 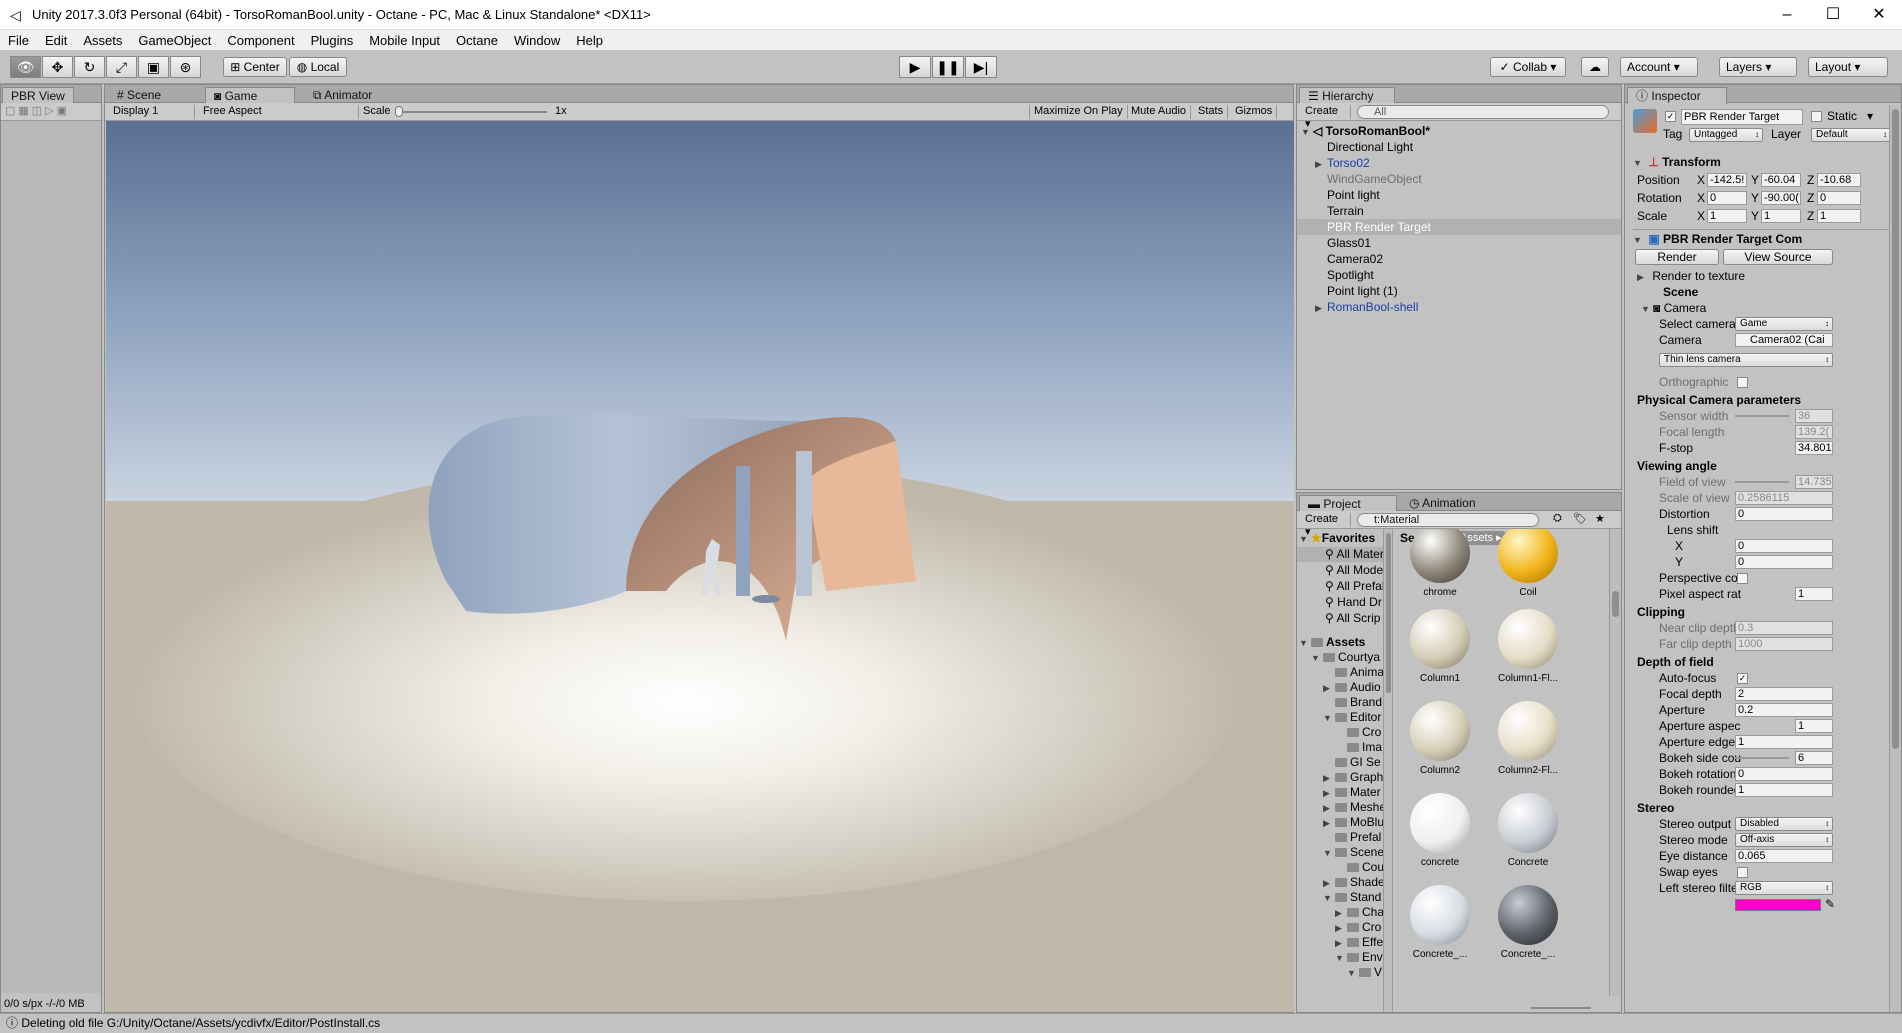 I want to click on folder-item: ▶ Graph, so click(x=1340, y=777).